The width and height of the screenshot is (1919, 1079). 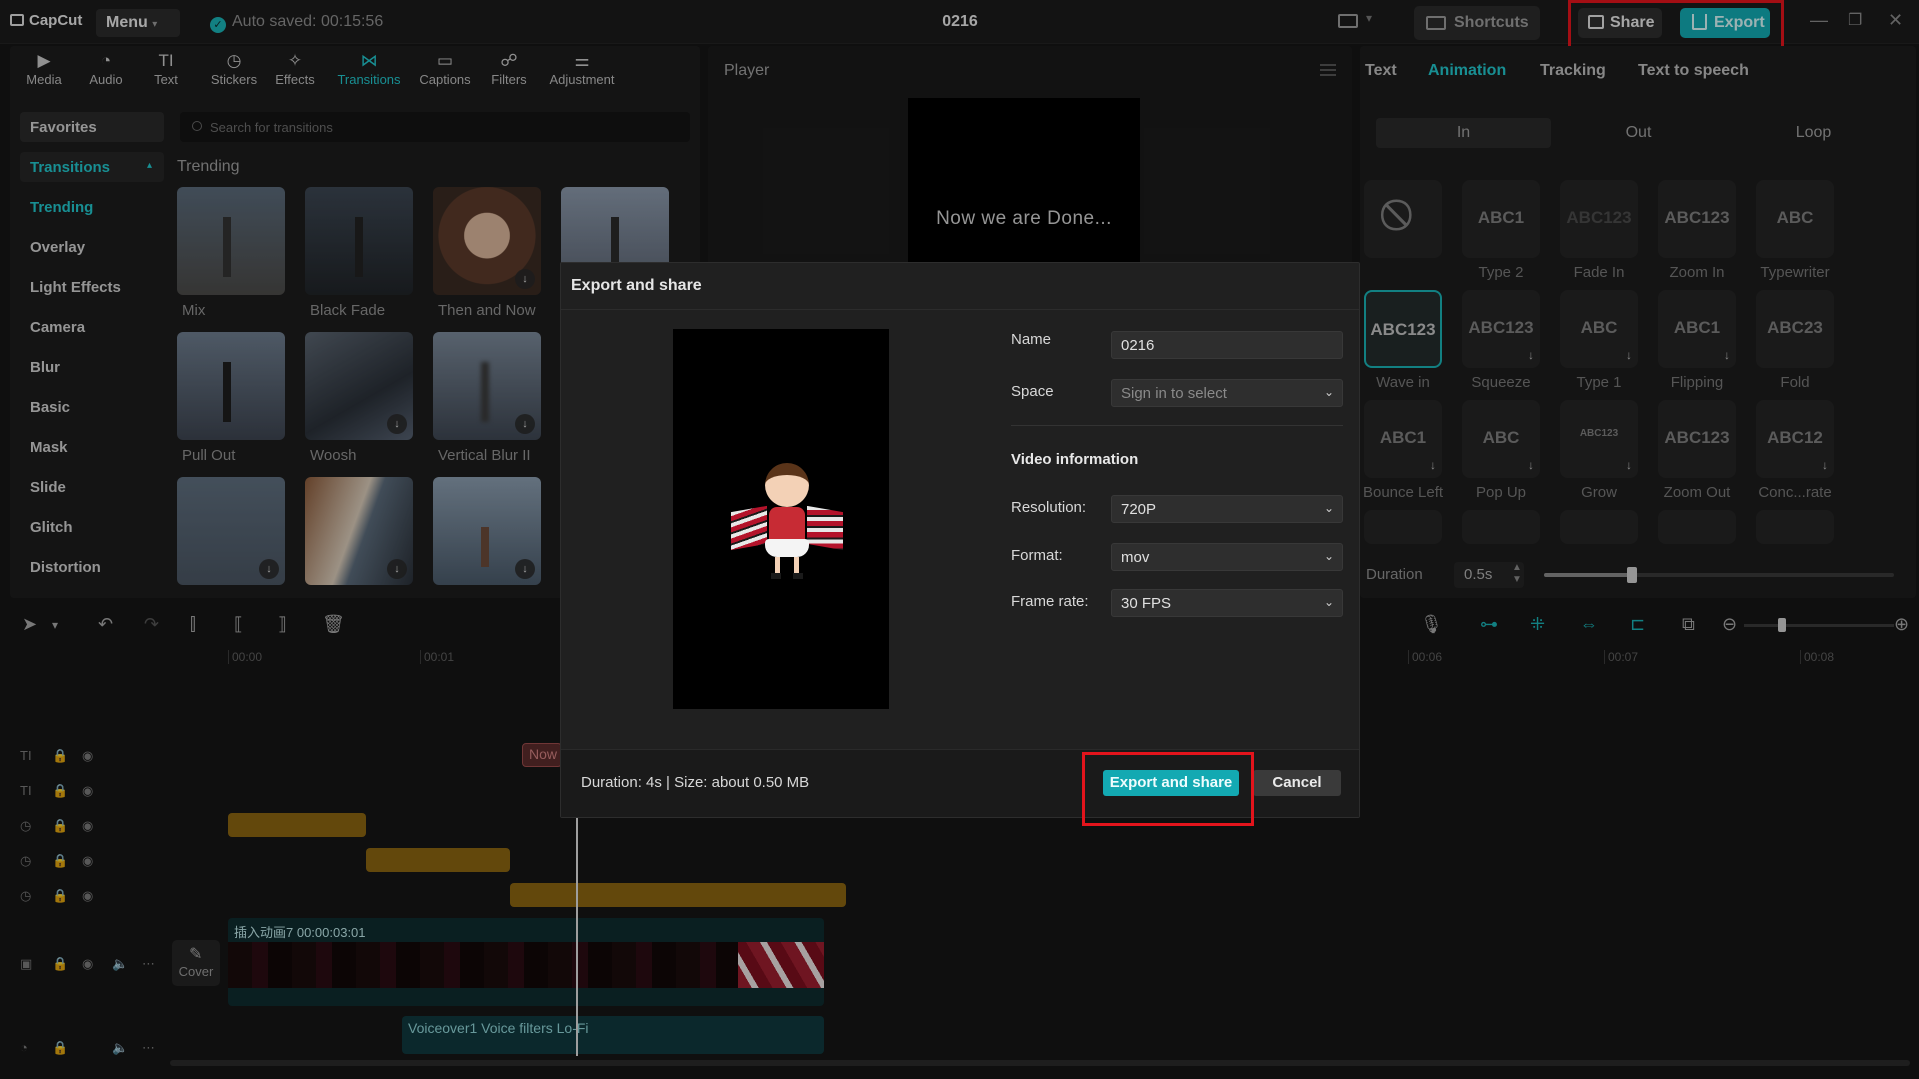 I want to click on export-preview, so click(x=781, y=519).